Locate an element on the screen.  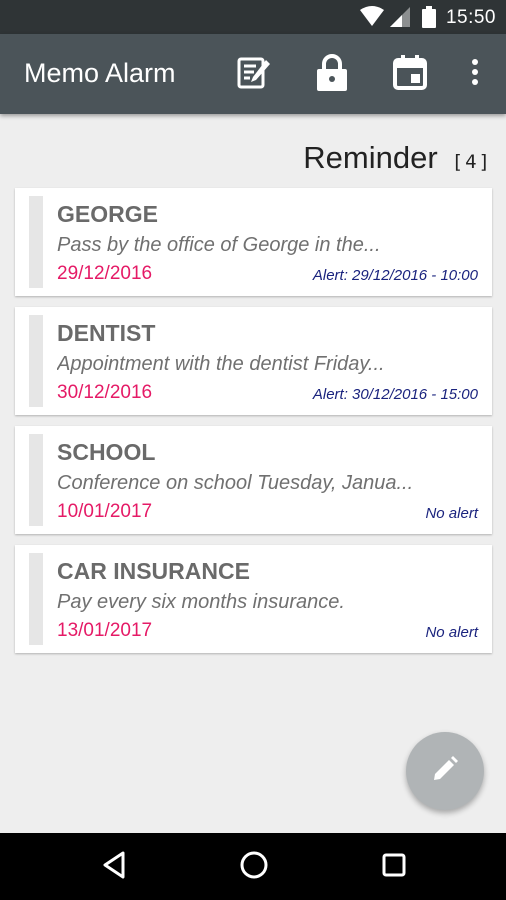
lock-icon is located at coordinates (332, 74).